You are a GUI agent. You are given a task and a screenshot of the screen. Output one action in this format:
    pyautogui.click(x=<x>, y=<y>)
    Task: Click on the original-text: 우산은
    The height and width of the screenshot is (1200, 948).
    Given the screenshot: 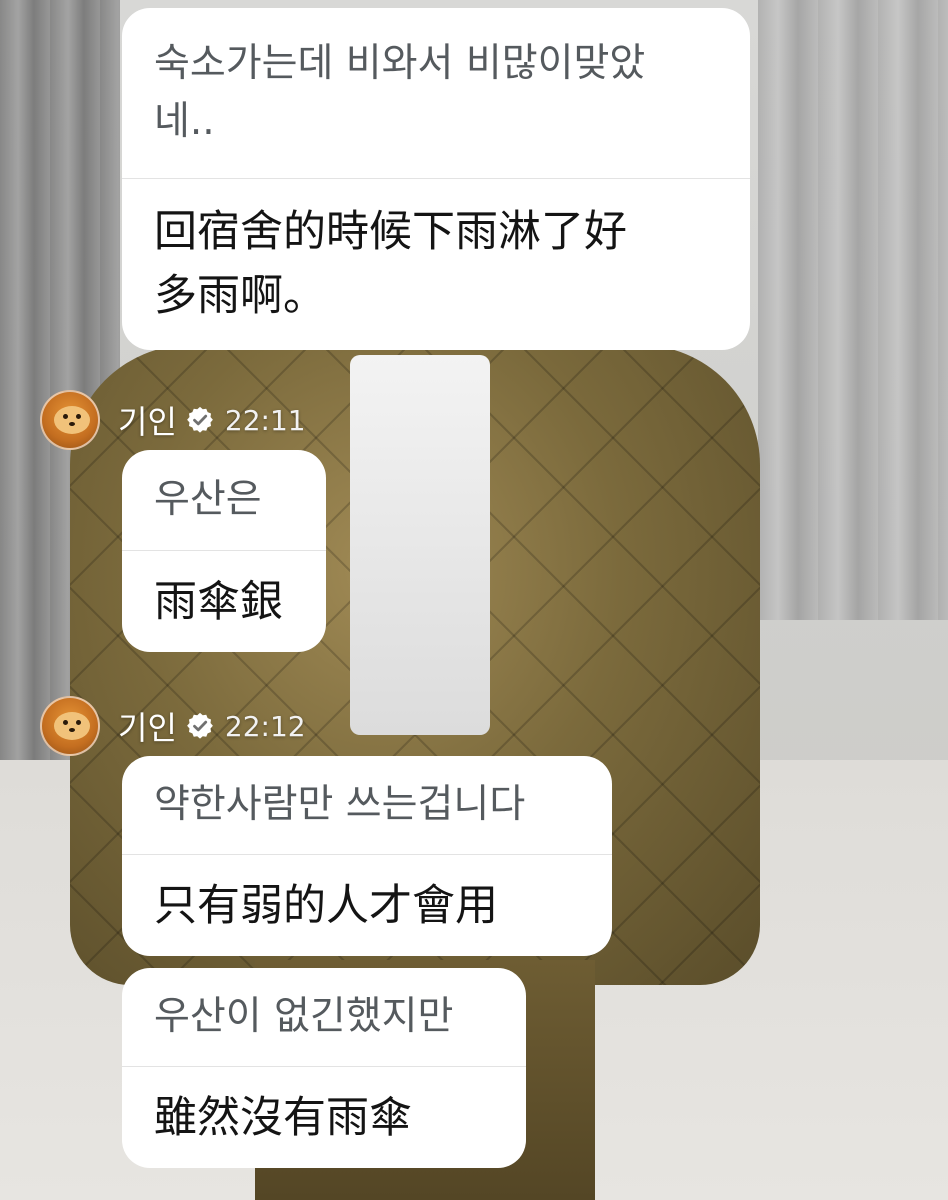 What is the action you would take?
    pyautogui.click(x=208, y=499)
    